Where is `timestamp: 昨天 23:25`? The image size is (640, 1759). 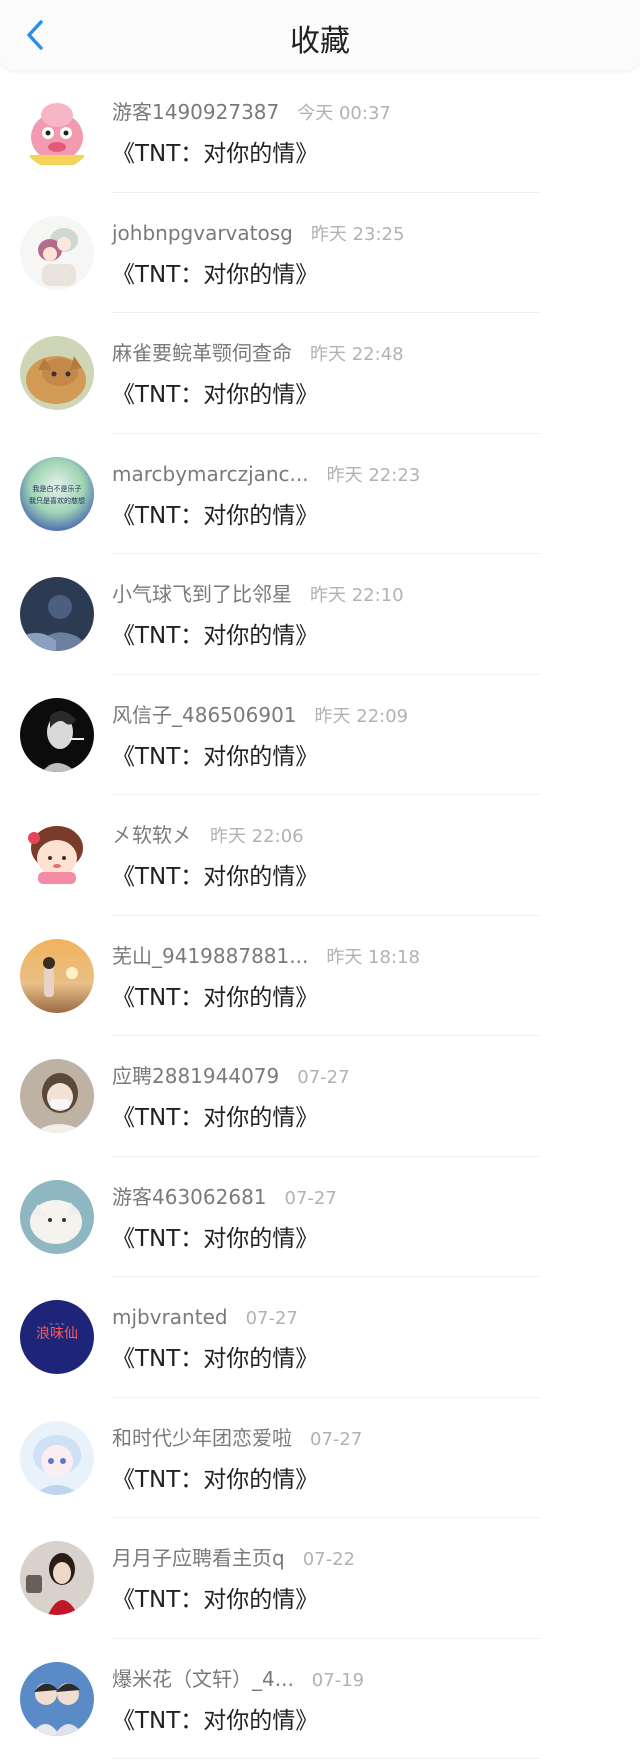
timestamp: 昨天 23:25 is located at coordinates (358, 234).